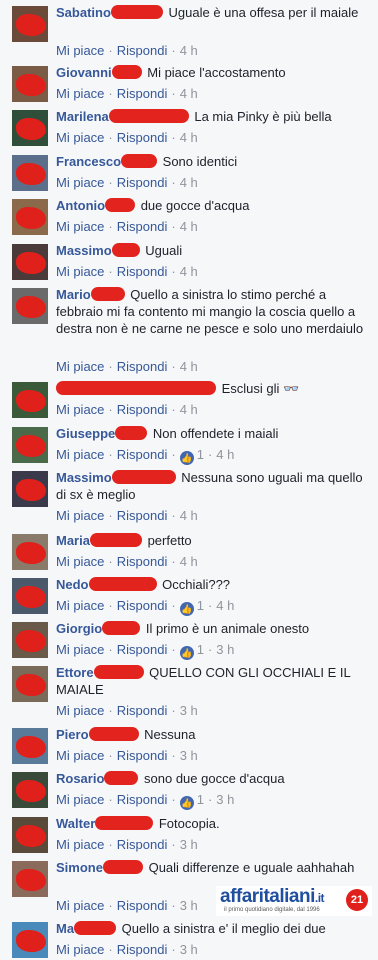  Describe the element at coordinates (85, 433) in the screenshot. I see `commenter-name: Giuseppe` at that location.